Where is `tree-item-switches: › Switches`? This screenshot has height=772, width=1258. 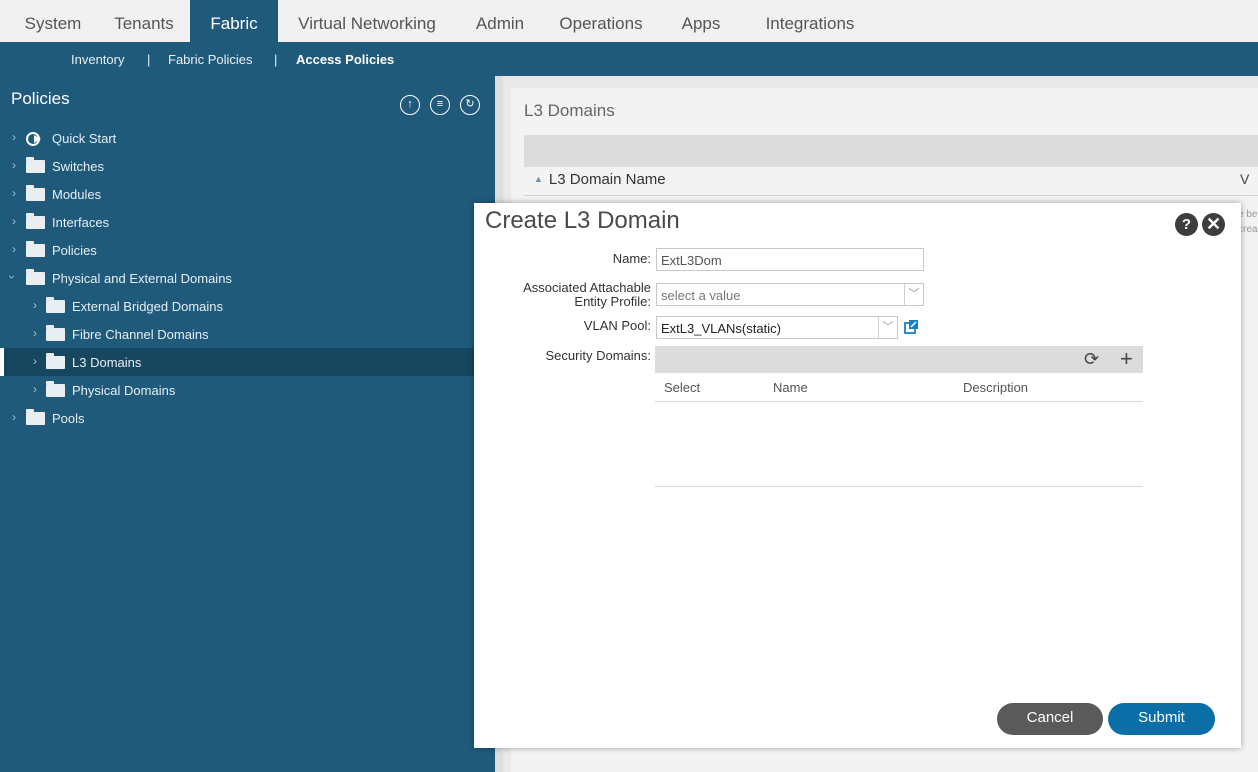 tree-item-switches: › Switches is located at coordinates (237, 166).